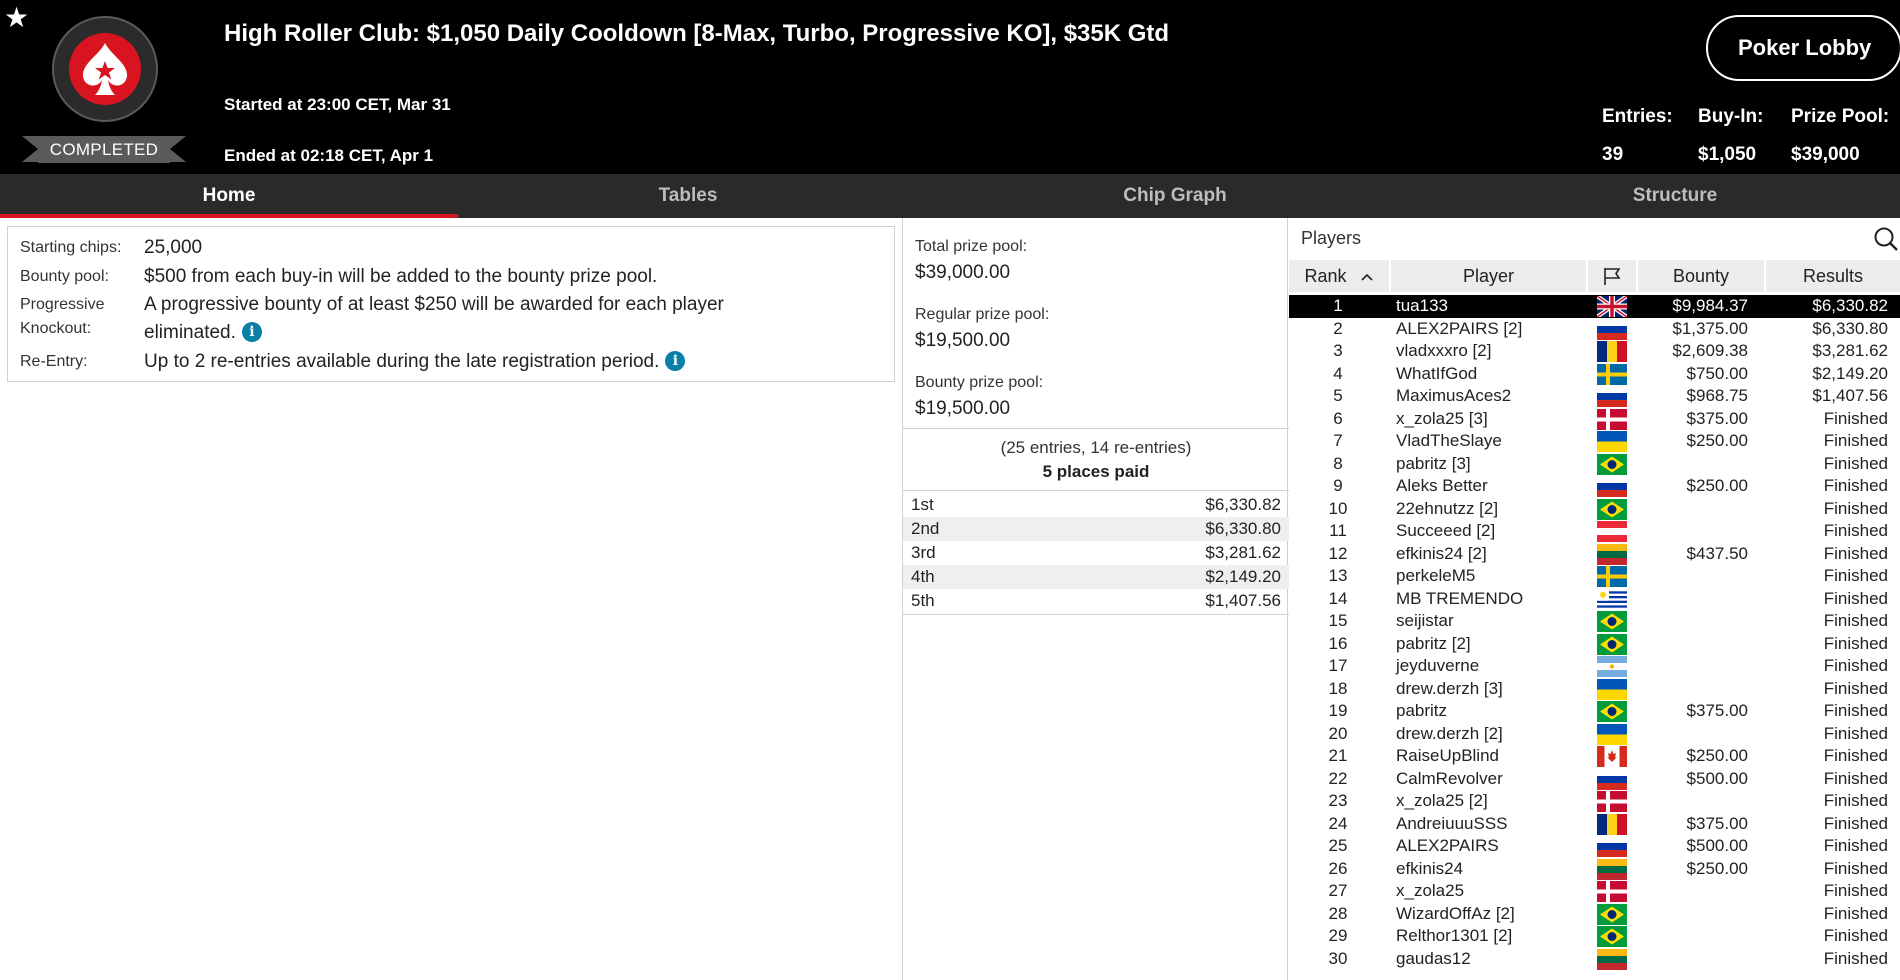 This screenshot has height=980, width=1900. What do you see at coordinates (1594, 509) in the screenshot?
I see `table-row: 10 22ehnutzz [2] Finished` at bounding box center [1594, 509].